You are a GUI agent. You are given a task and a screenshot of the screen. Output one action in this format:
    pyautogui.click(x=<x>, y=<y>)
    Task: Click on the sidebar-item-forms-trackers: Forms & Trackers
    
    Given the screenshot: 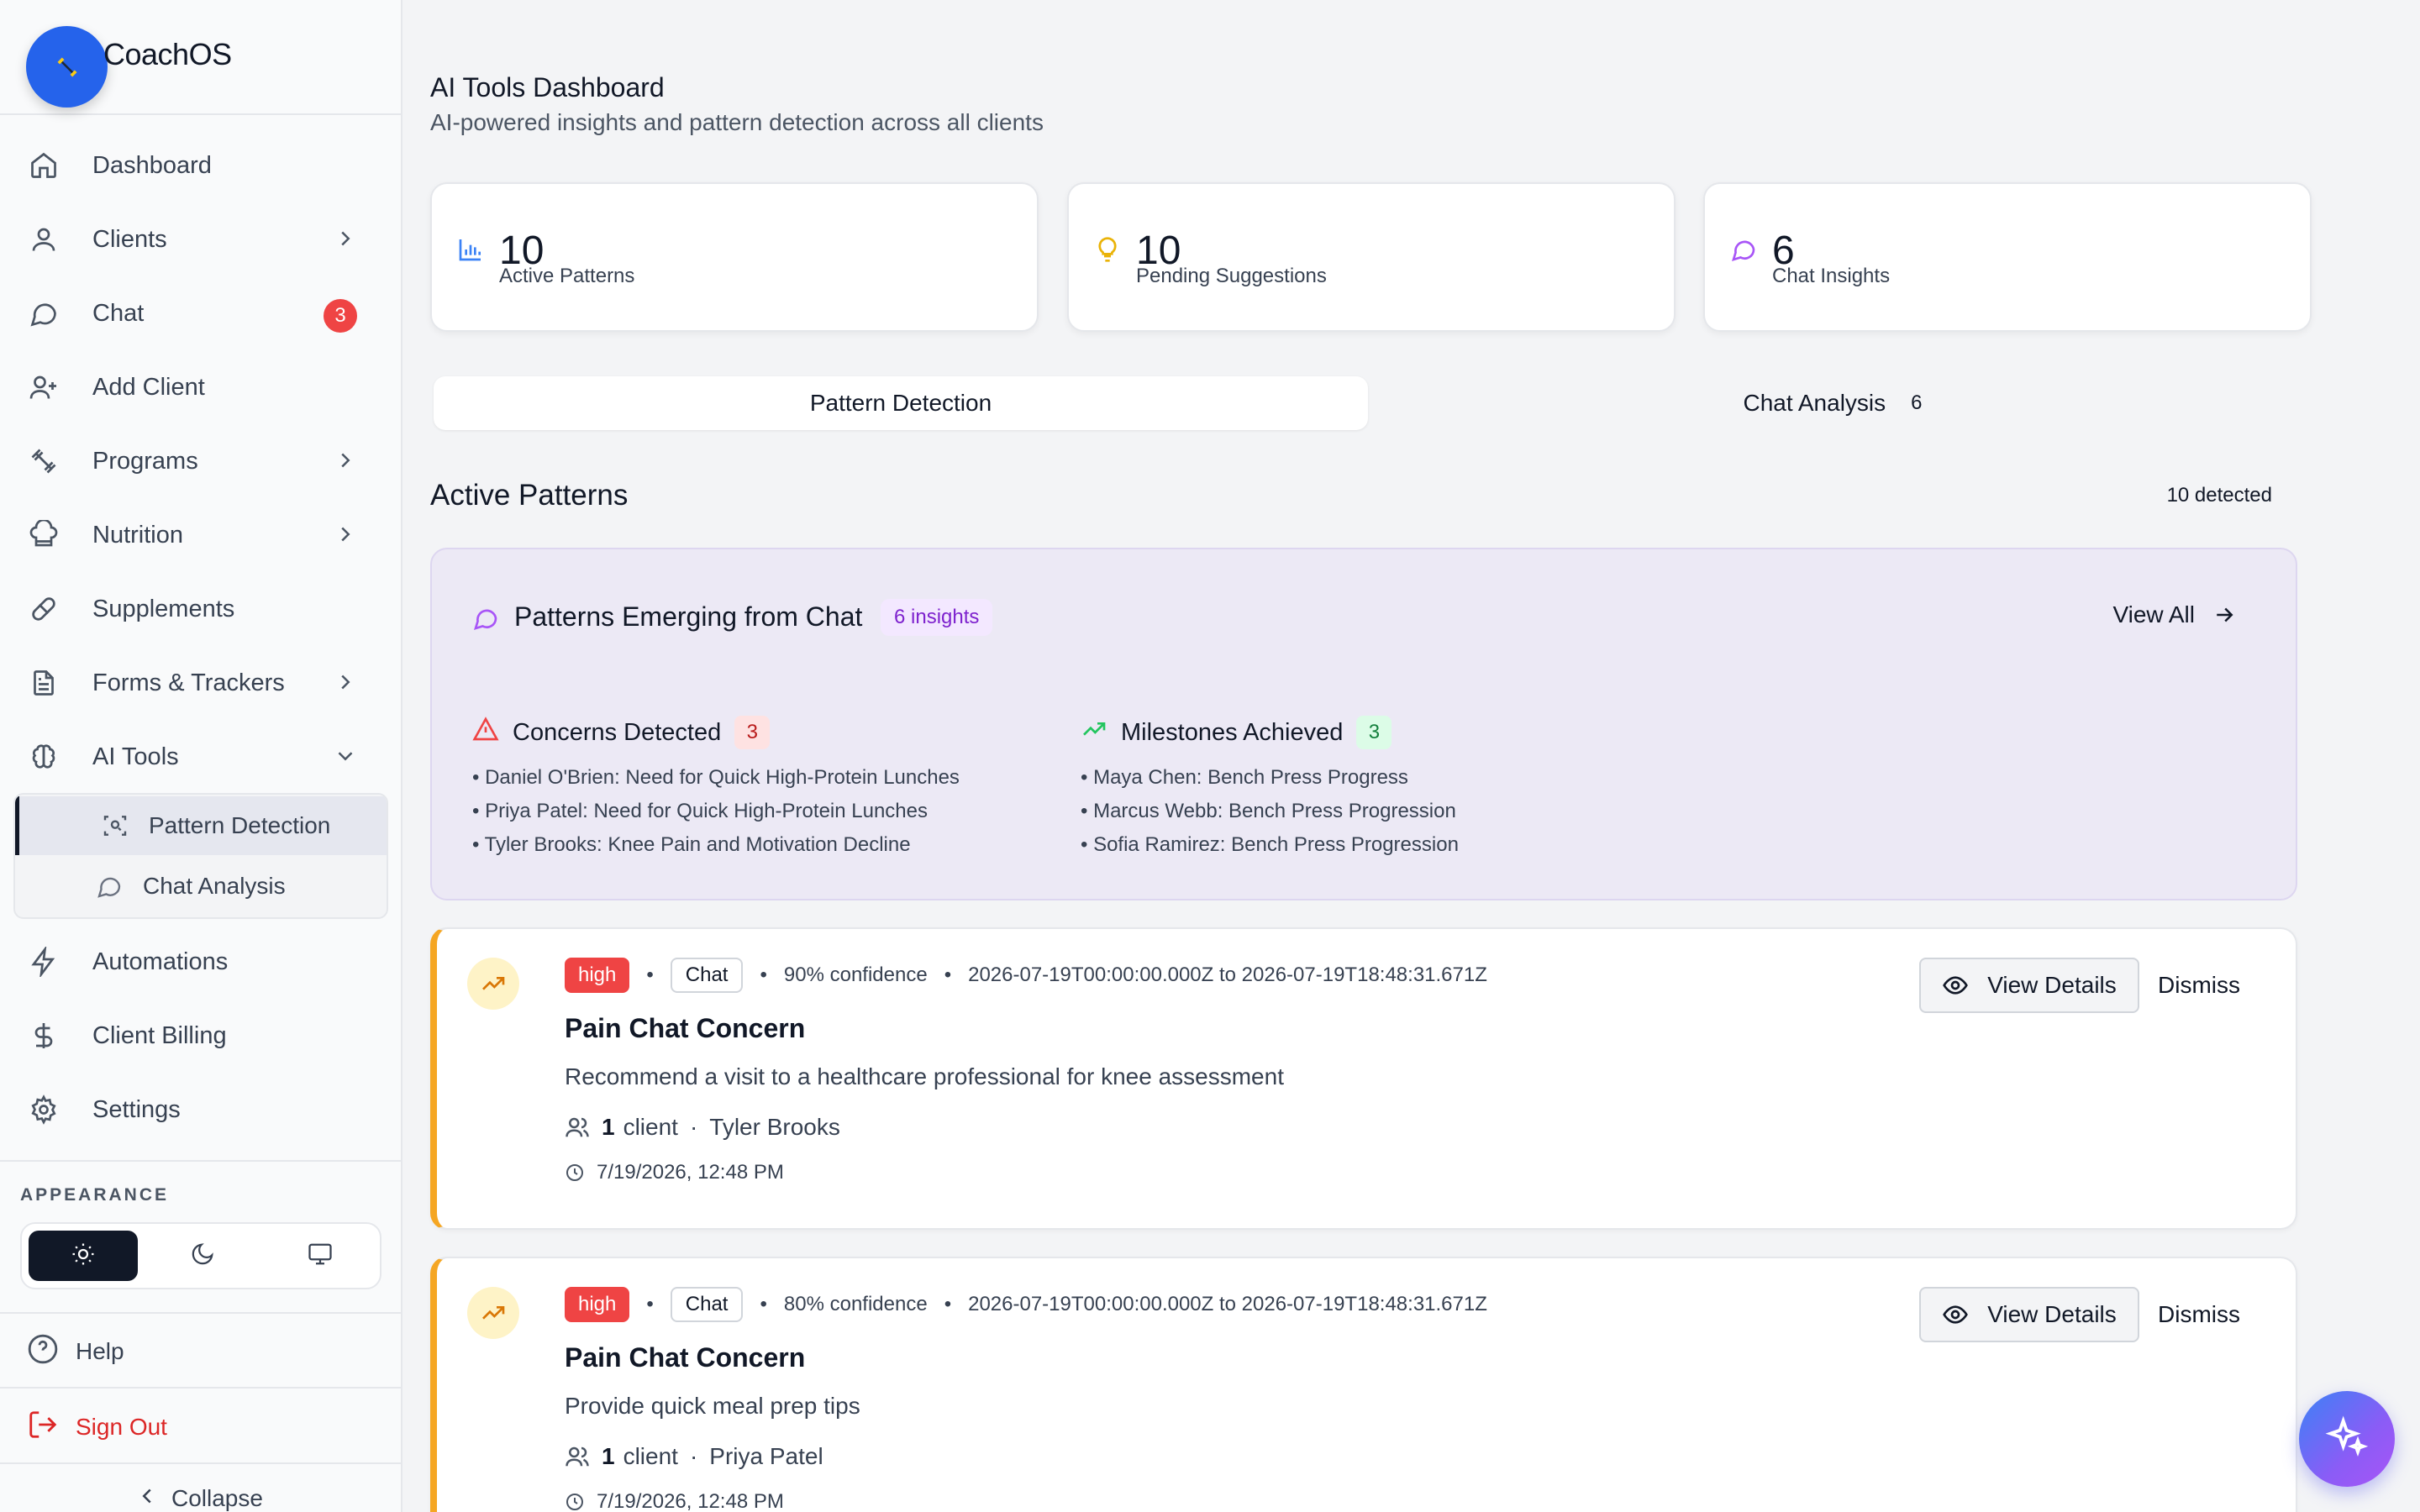 What is the action you would take?
    pyautogui.click(x=201, y=683)
    